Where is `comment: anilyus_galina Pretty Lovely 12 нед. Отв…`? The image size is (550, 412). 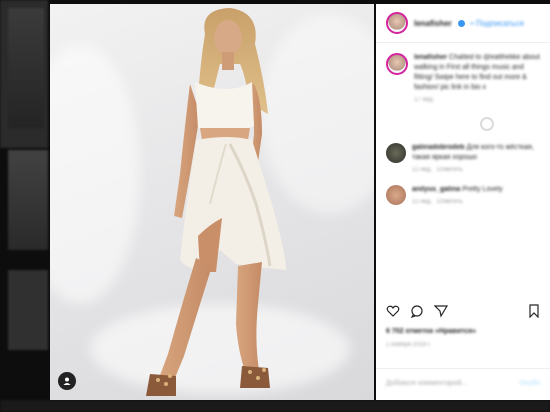
comment: anilyus_galina Pretty Lovely 12 нед. Отв… is located at coordinates (463, 189).